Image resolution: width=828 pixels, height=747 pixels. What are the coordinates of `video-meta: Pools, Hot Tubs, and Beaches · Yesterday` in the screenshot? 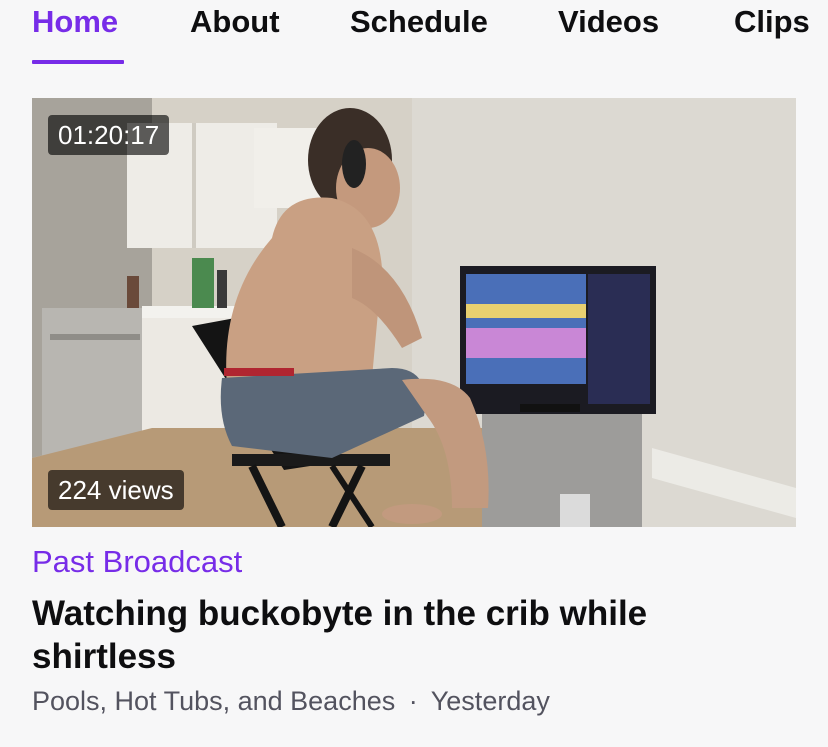 It's located at (291, 701).